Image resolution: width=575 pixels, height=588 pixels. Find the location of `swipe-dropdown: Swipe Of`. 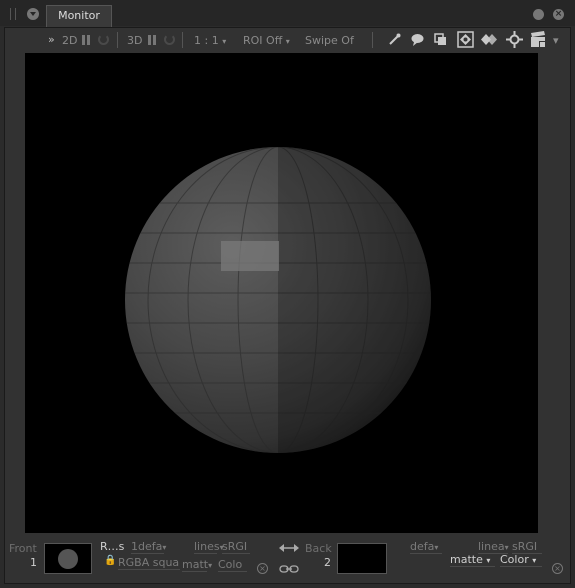

swipe-dropdown: Swipe Of is located at coordinates (329, 40).